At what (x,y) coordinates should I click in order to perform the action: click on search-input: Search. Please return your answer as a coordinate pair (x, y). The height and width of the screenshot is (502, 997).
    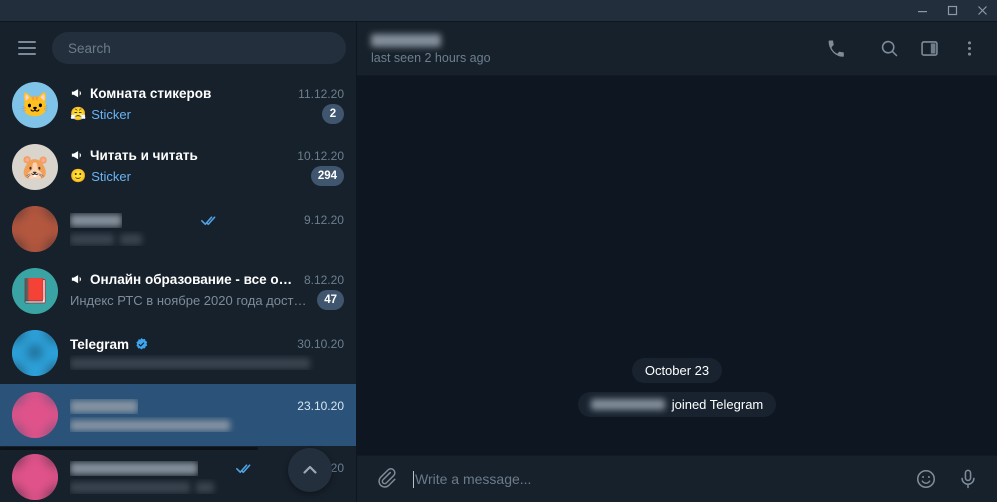
    Looking at the image, I should click on (199, 48).